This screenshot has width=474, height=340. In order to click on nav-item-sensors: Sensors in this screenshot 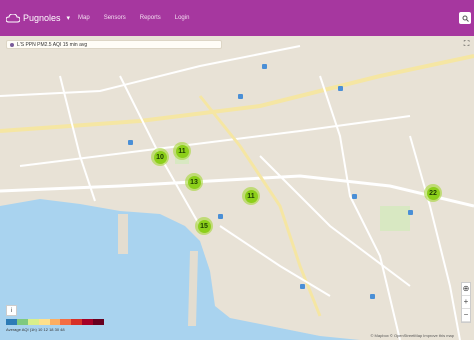, I will do `click(115, 18)`.